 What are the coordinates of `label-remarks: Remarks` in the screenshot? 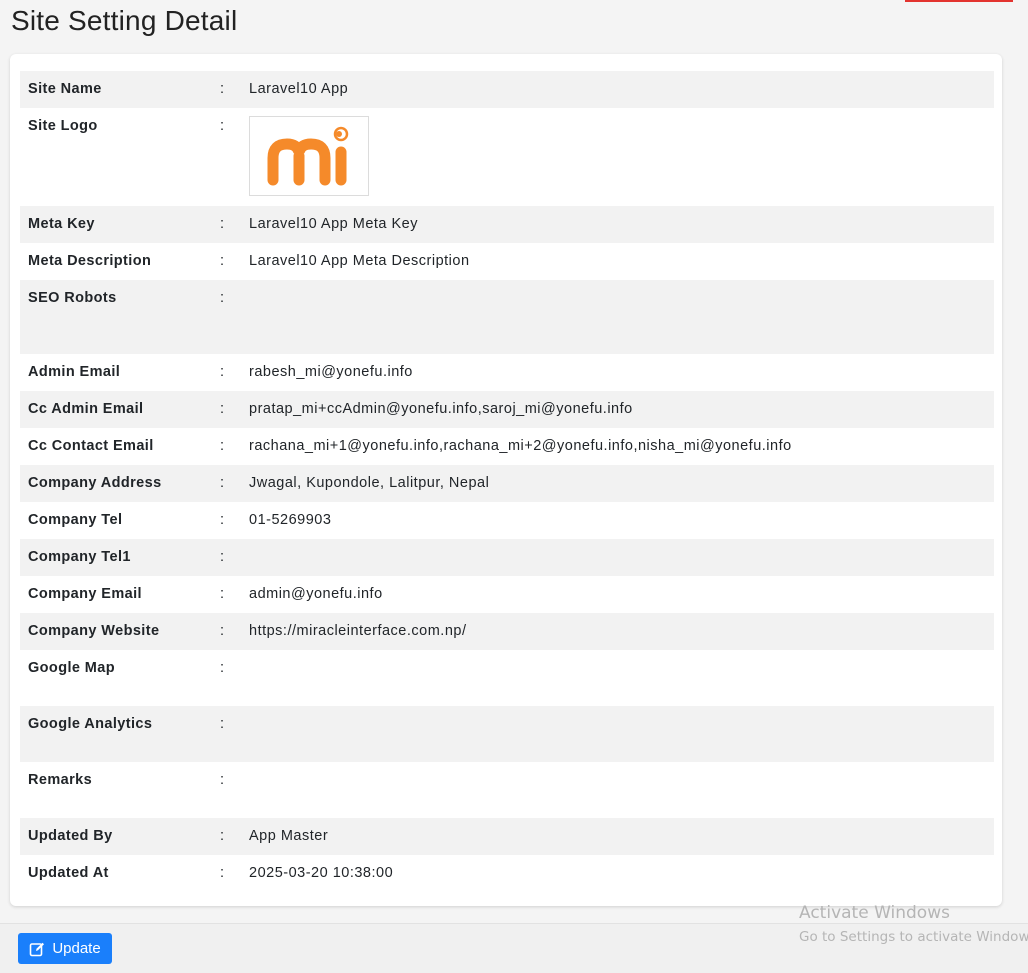 It's located at (60, 780).